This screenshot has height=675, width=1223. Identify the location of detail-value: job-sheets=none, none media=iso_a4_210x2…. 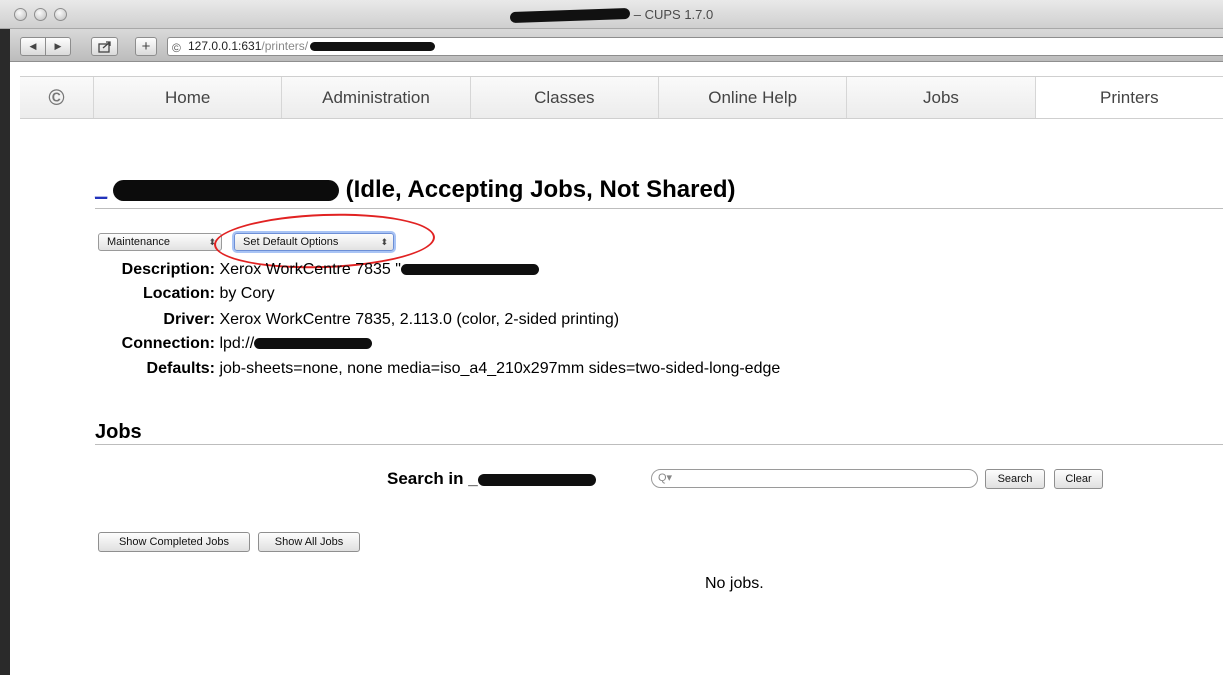
(500, 368).